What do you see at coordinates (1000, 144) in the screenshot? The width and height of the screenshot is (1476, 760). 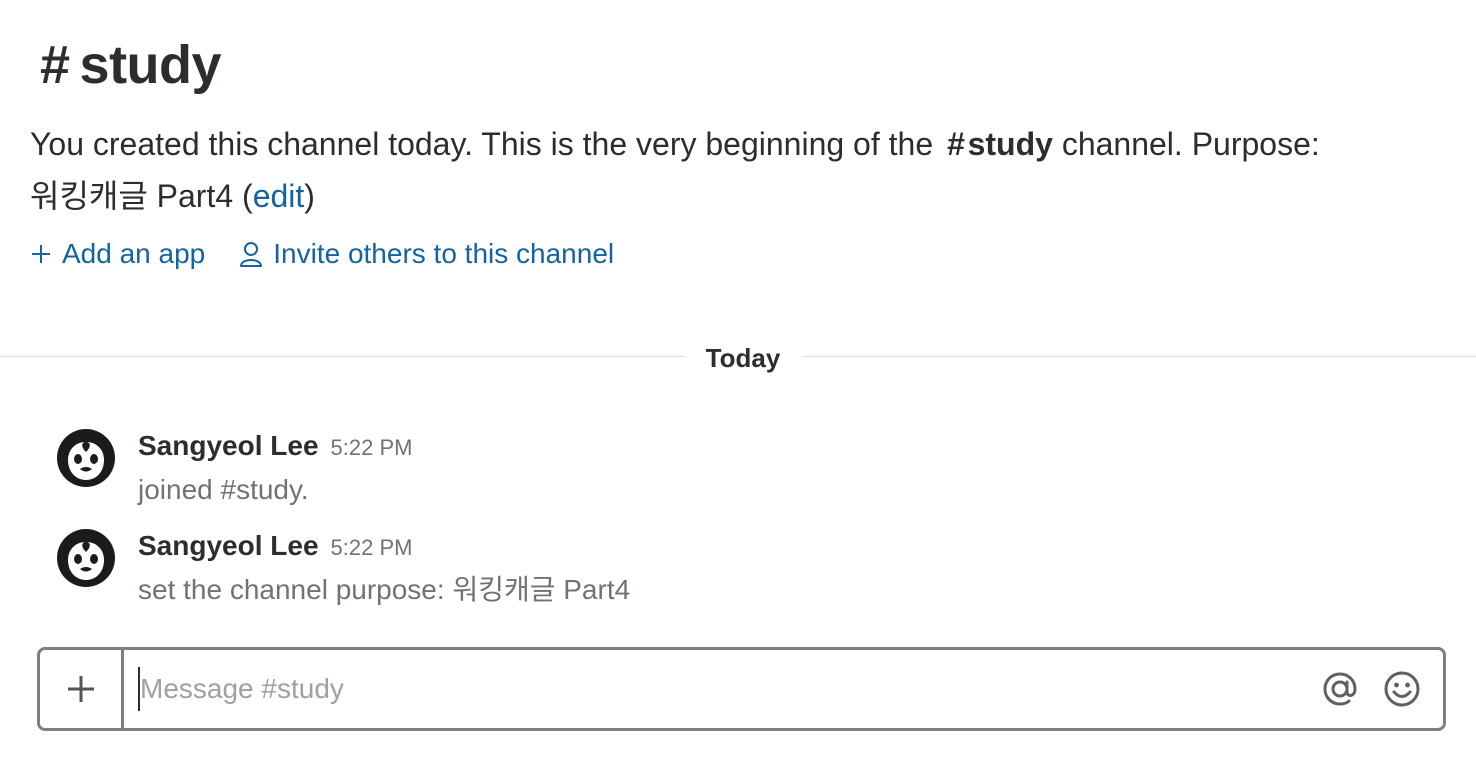 I see `intro-channel-ref: # study` at bounding box center [1000, 144].